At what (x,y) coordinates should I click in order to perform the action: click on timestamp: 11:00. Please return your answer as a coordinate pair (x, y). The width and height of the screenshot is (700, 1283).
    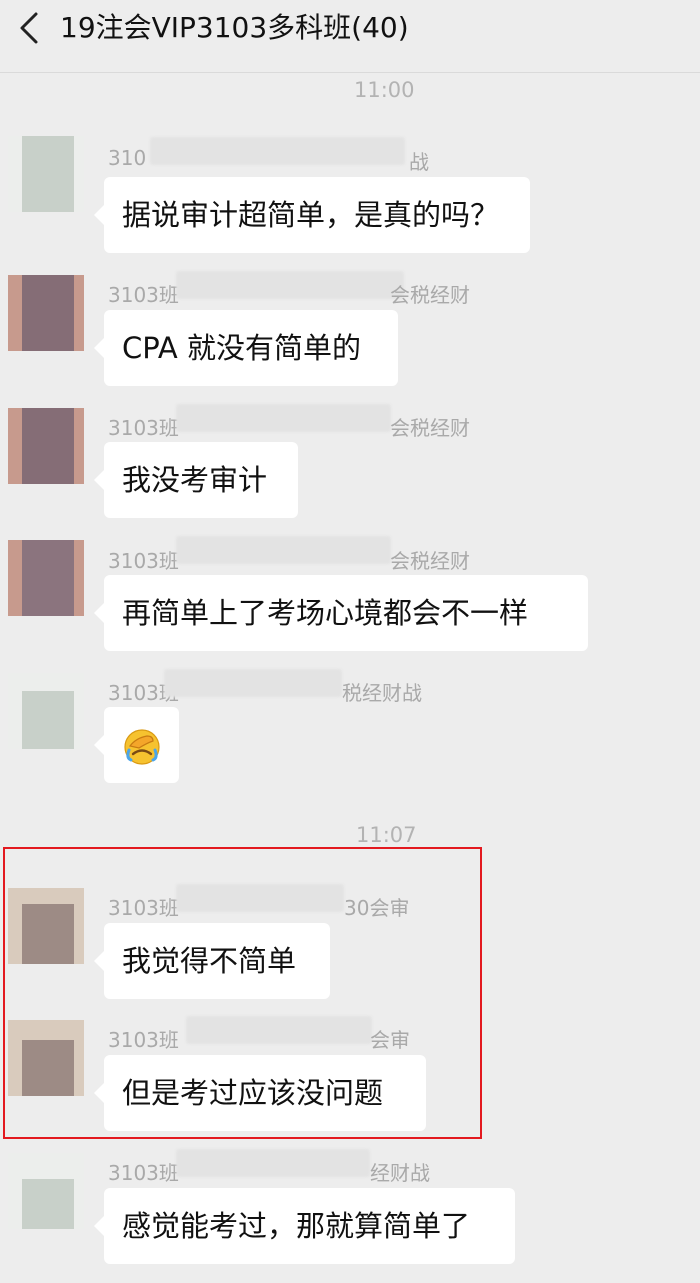
    Looking at the image, I should click on (384, 90).